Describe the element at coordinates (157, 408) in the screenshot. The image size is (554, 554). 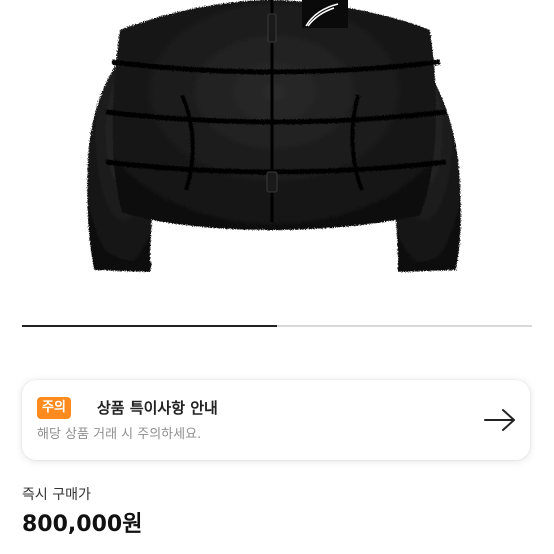
I see `notice-title: 상품 특이사항 안내` at that location.